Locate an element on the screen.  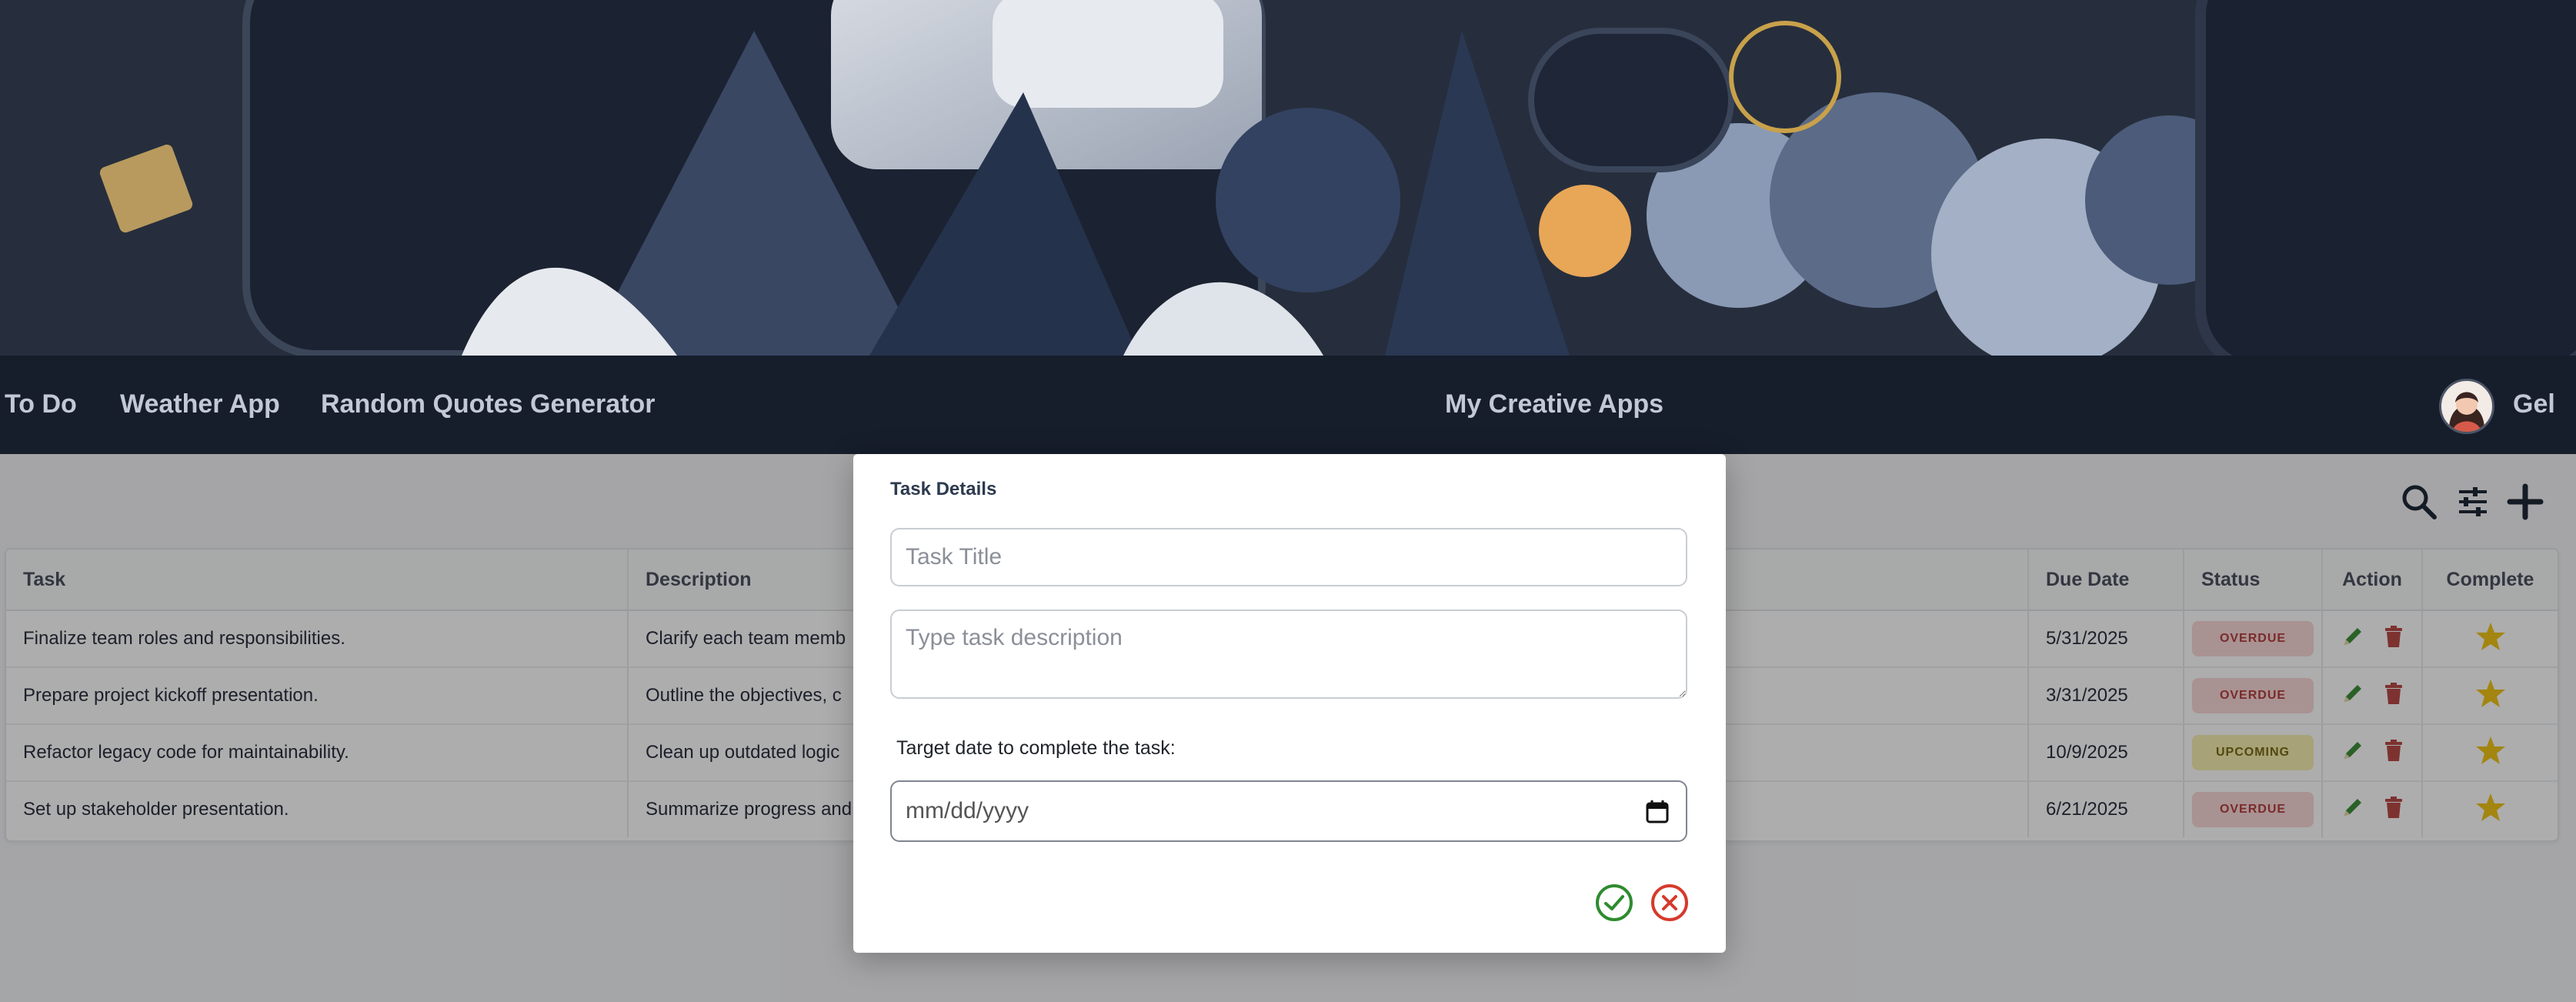
date-placeholder: mm/dd/yyyy is located at coordinates (968, 810).